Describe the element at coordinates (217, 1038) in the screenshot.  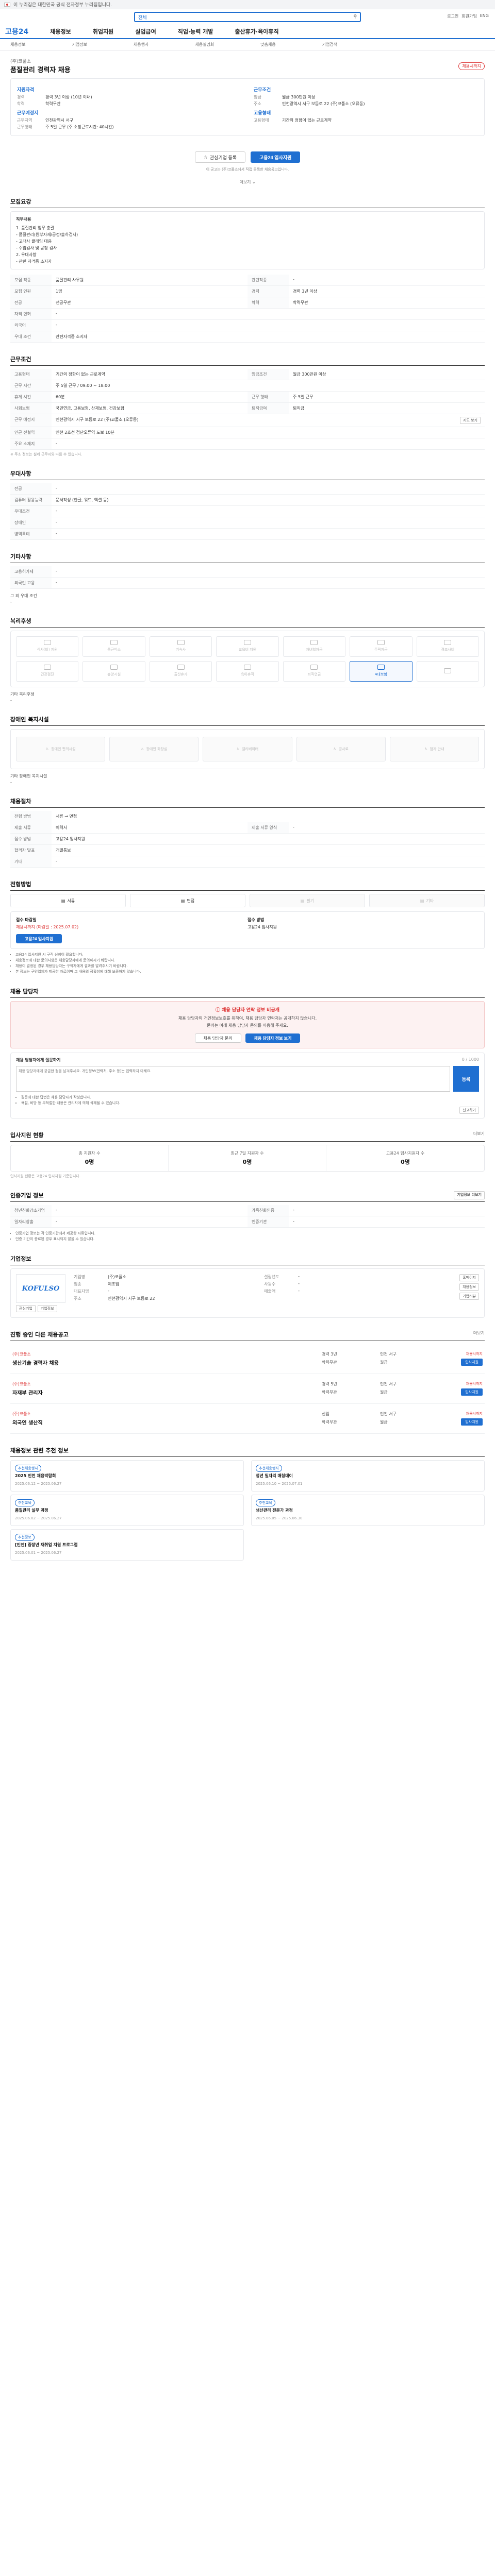
I see `manager-inquiry-button: 채용 담당자 문의` at that location.